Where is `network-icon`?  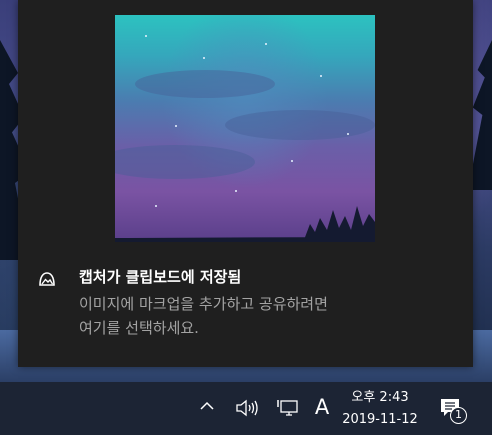
network-icon is located at coordinates (288, 408).